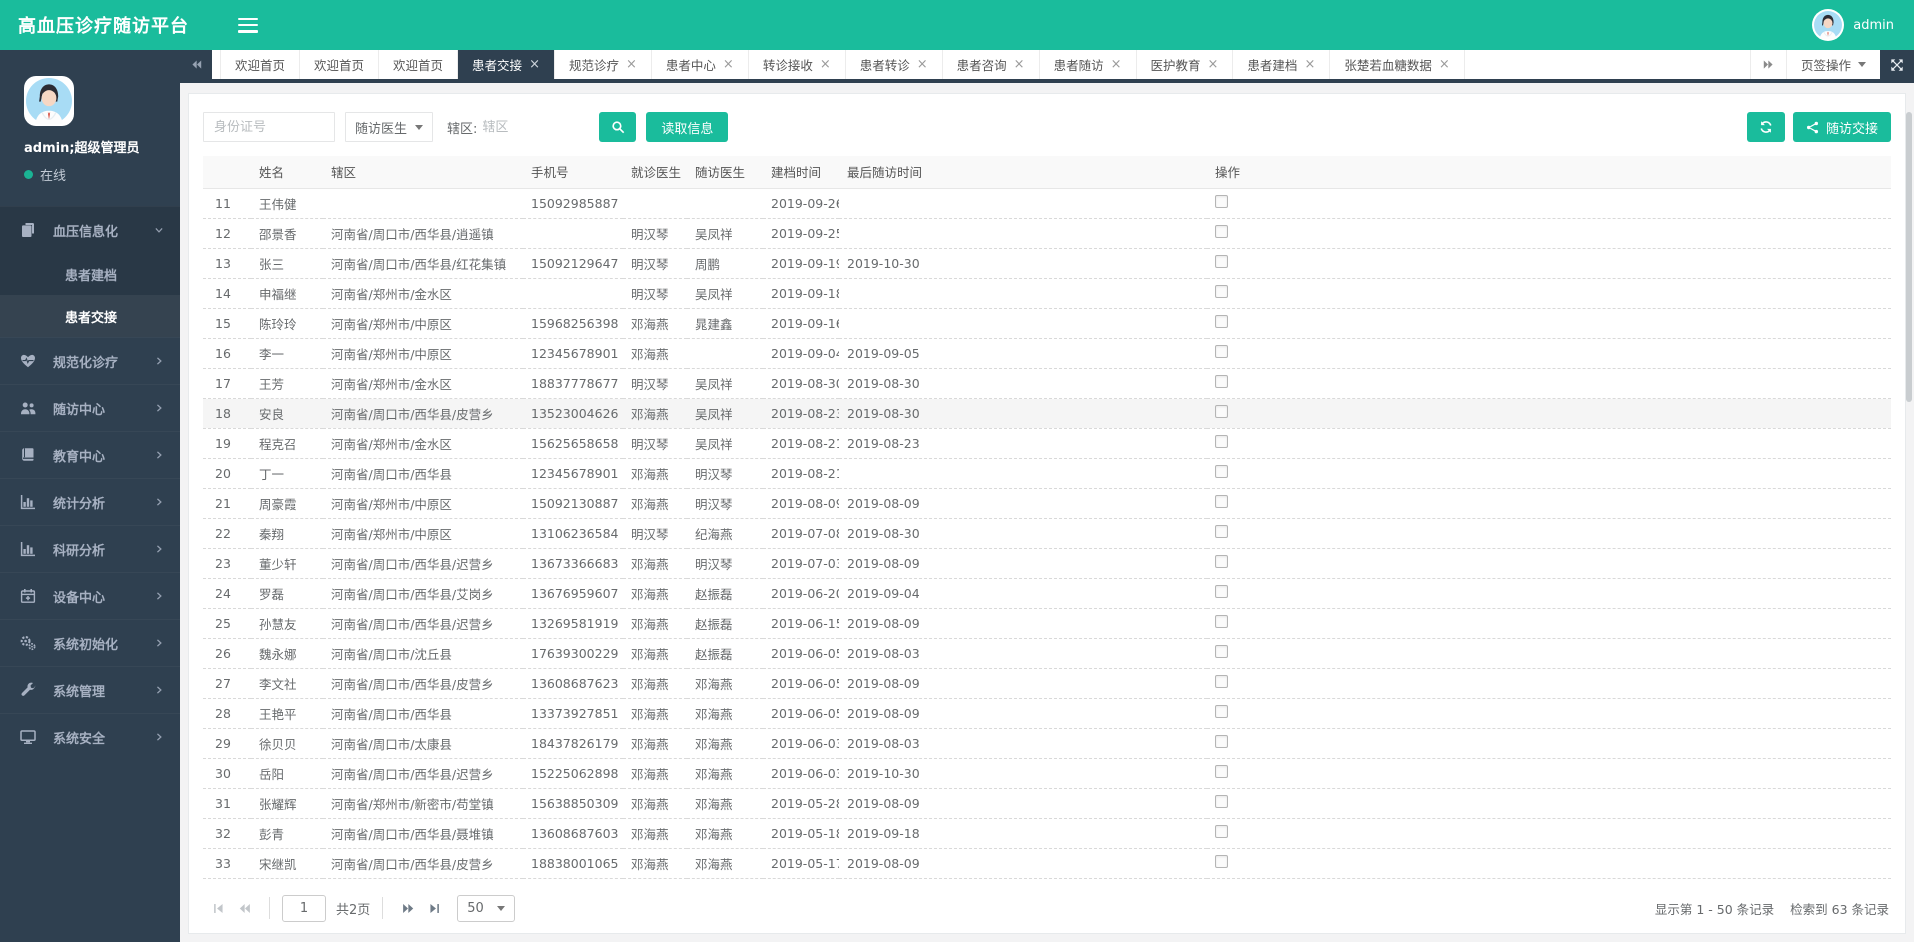  Describe the element at coordinates (655, 713) in the screenshot. I see `cell-doctor: 邓海燕` at that location.